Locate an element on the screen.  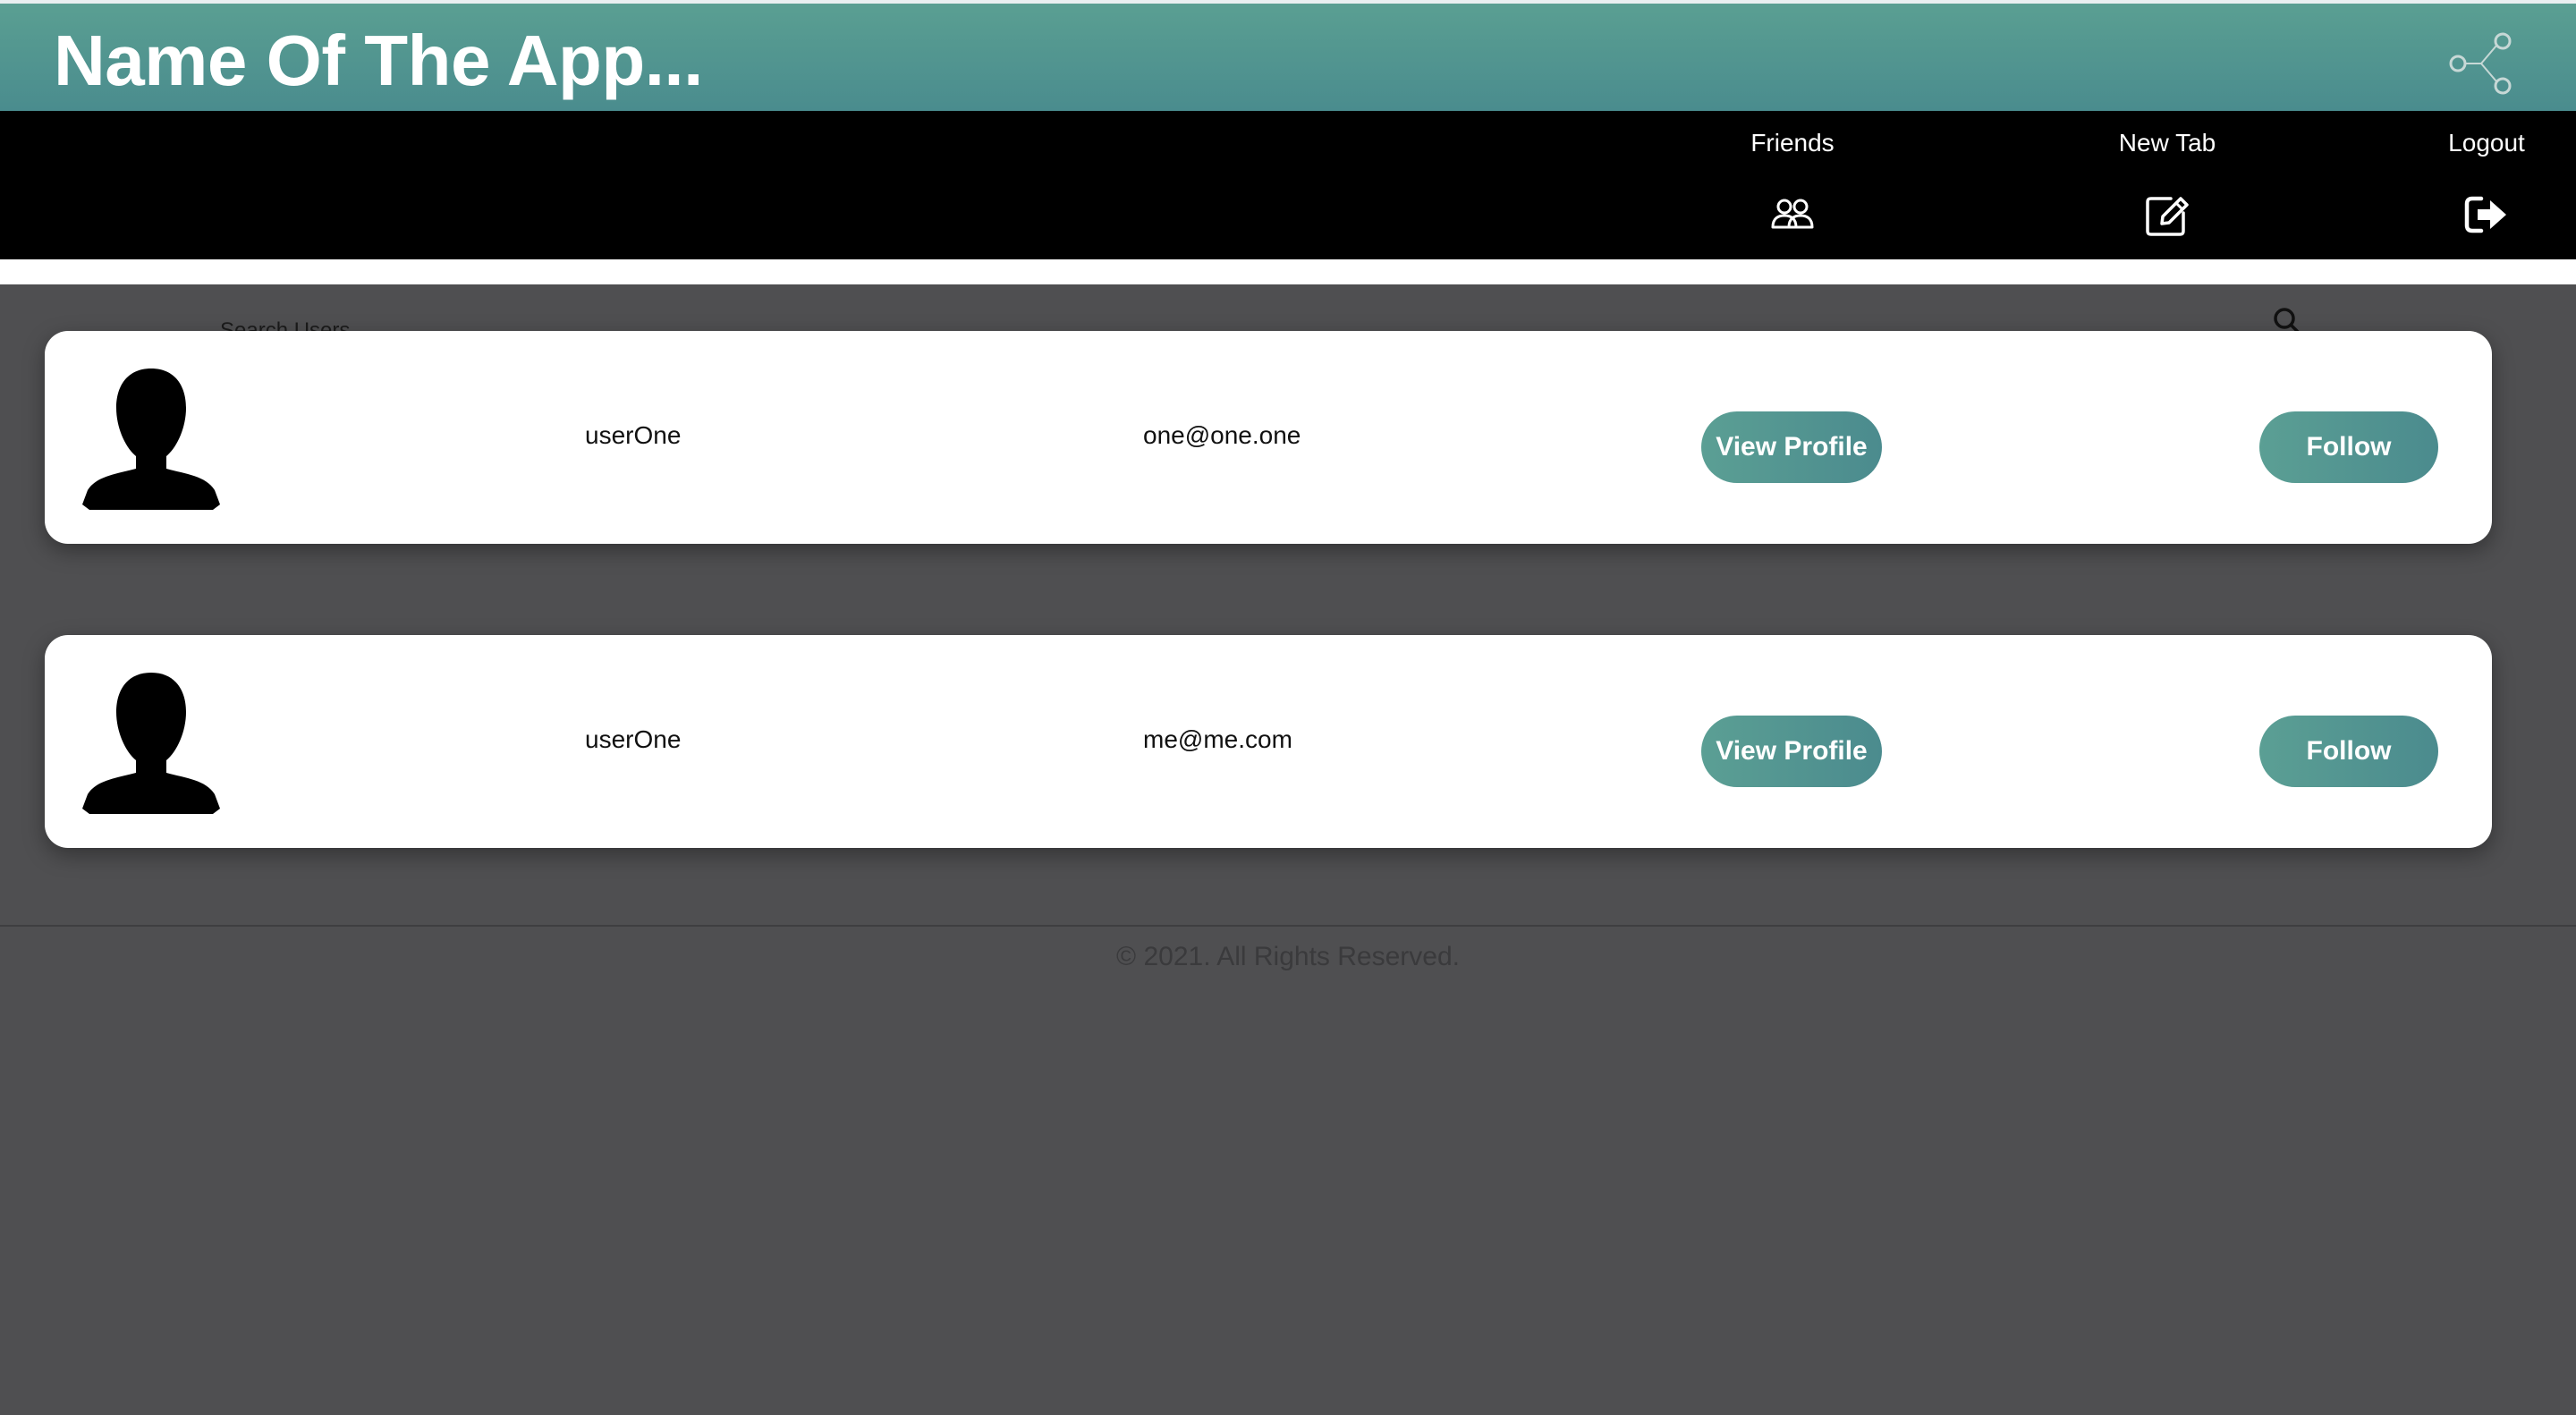
nav-item-logout: Logout is located at coordinates (2486, 185).